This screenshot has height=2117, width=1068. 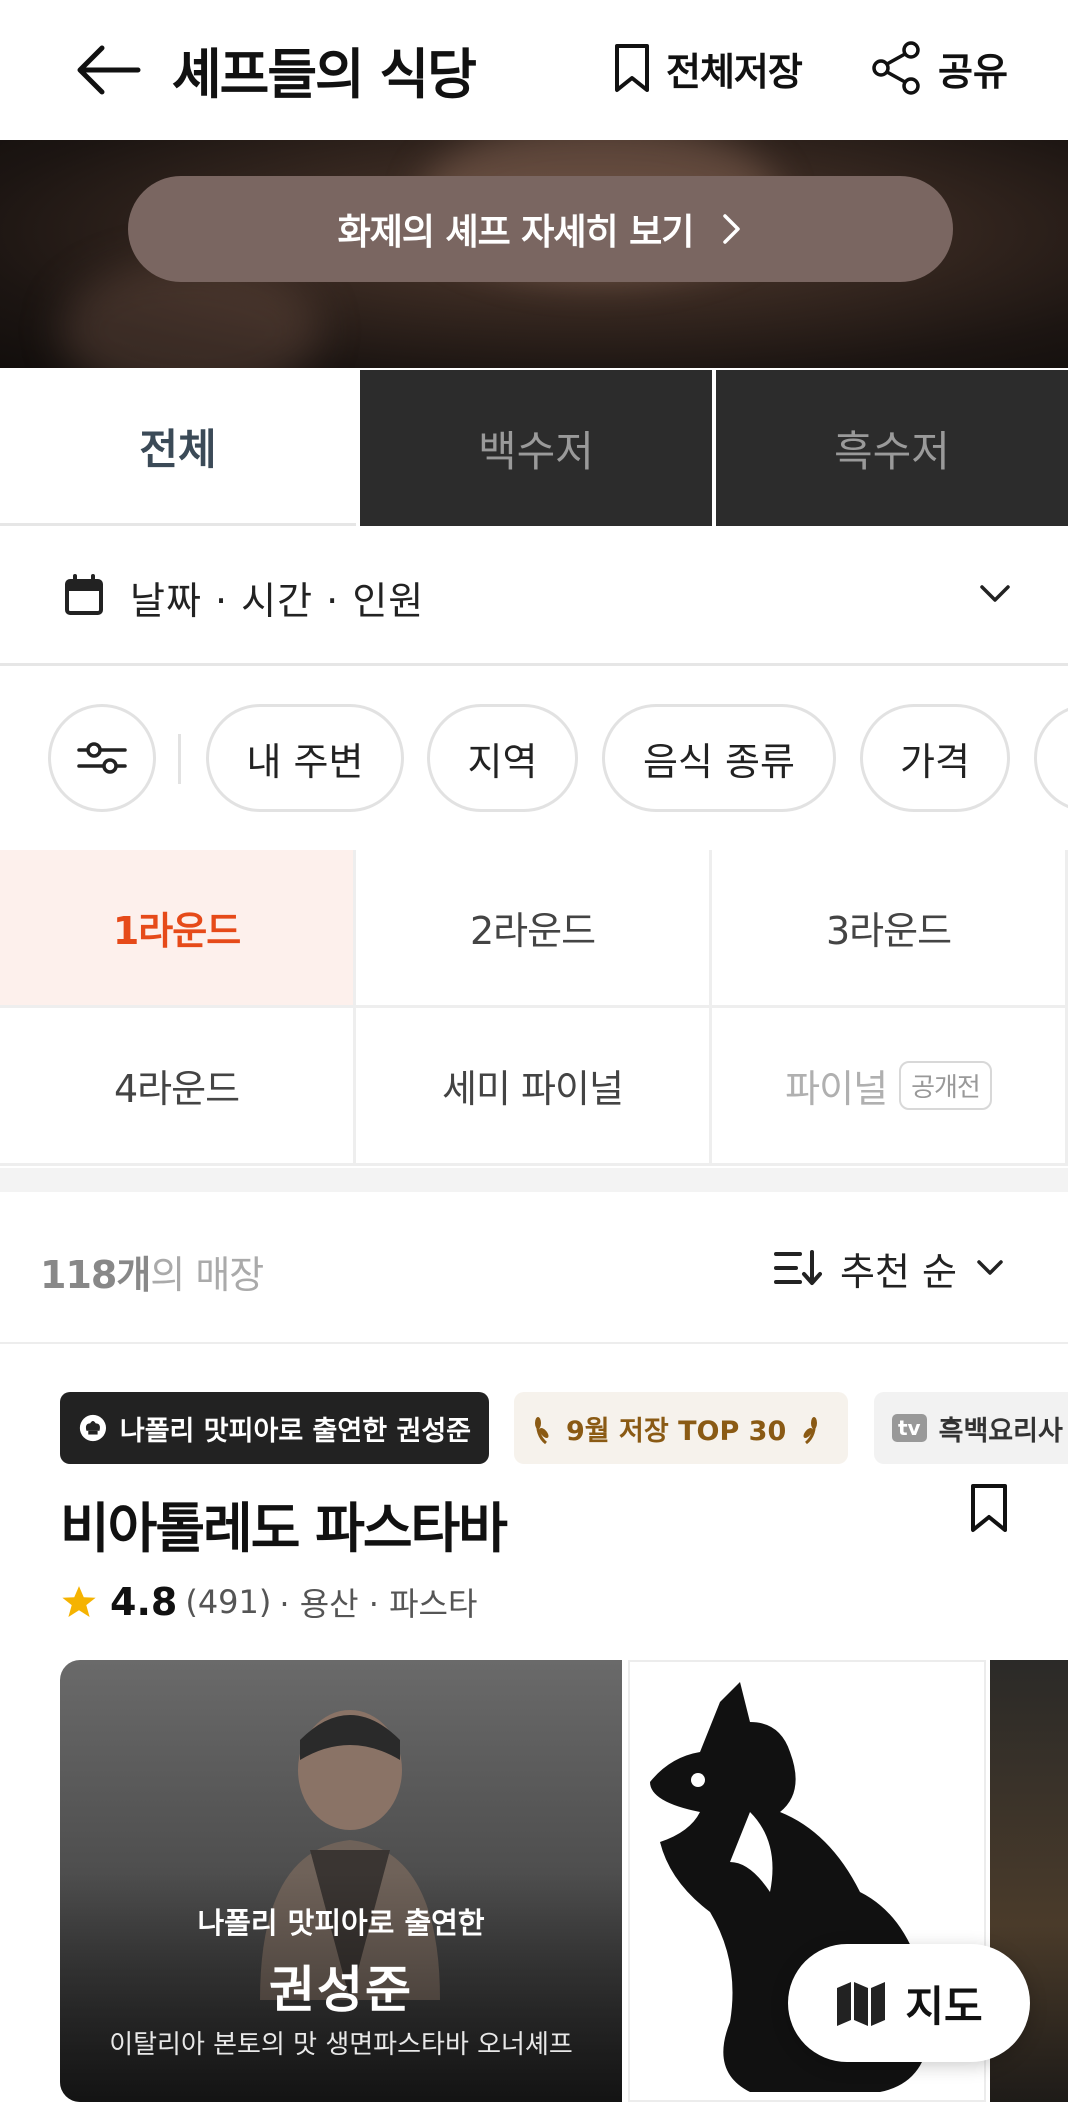 What do you see at coordinates (890, 1087) in the screenshot?
I see `final-button: 파이널 공개전` at bounding box center [890, 1087].